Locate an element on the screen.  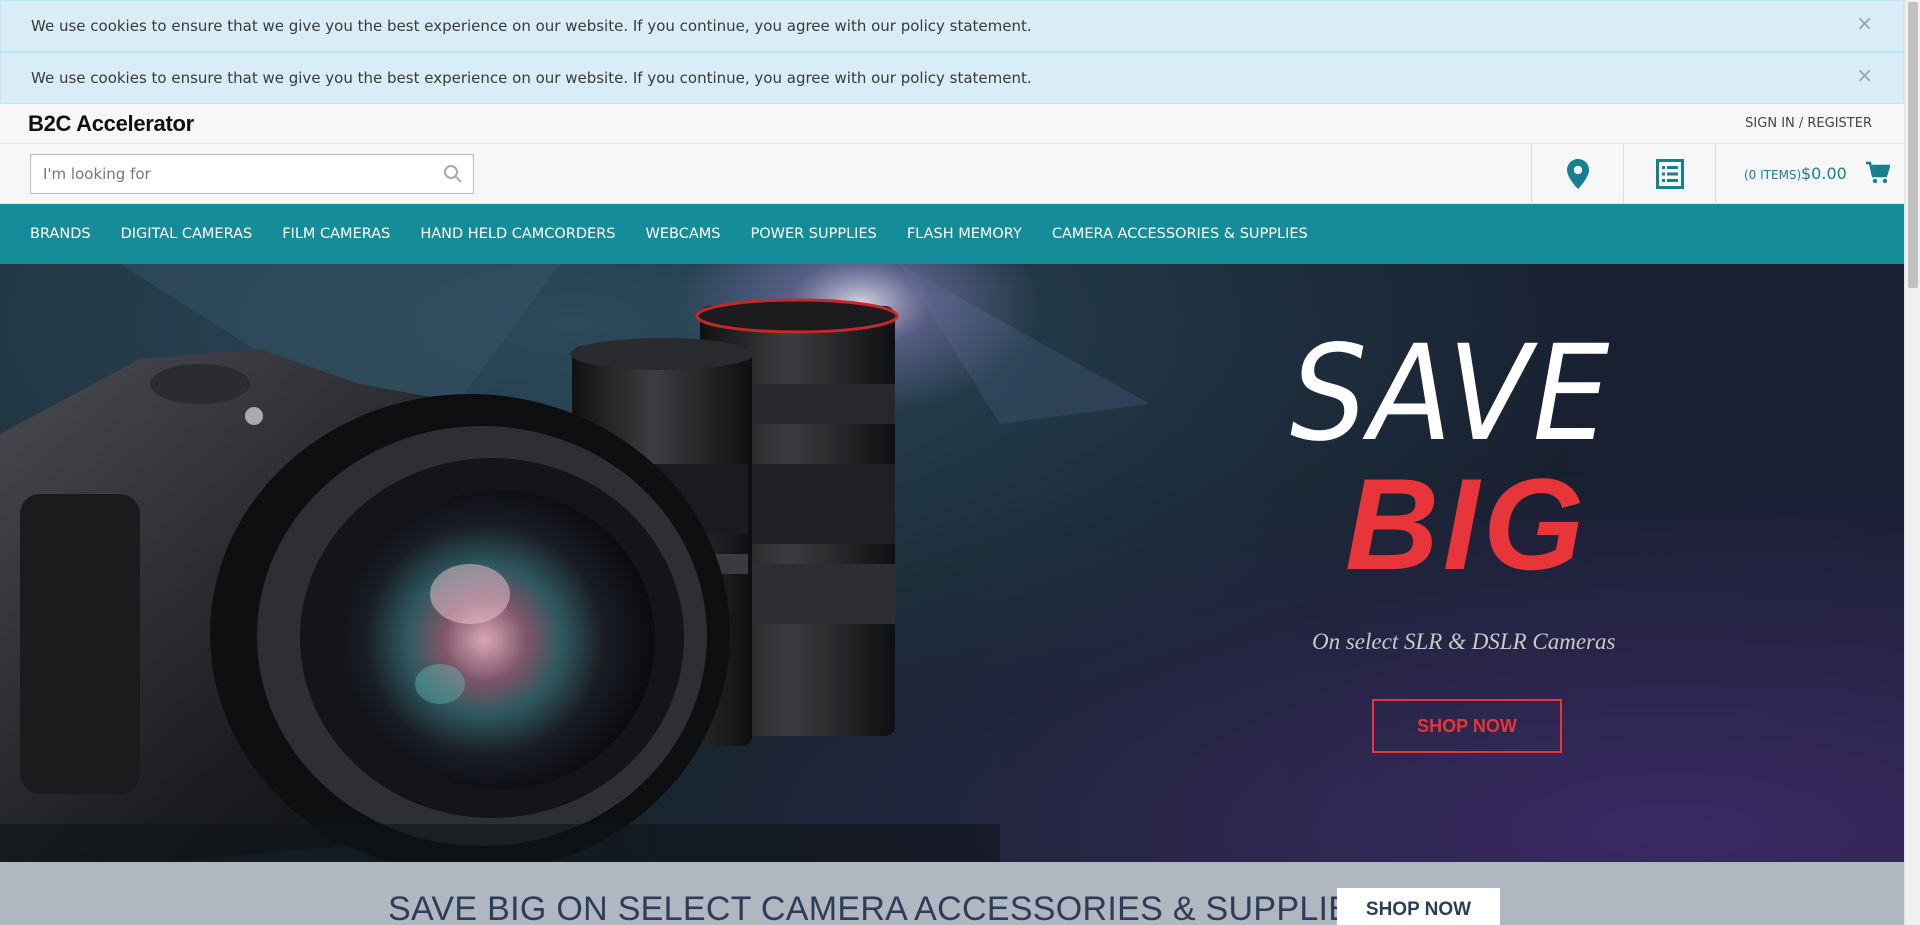
hero-headline-save: SAVE is located at coordinates (1451, 394).